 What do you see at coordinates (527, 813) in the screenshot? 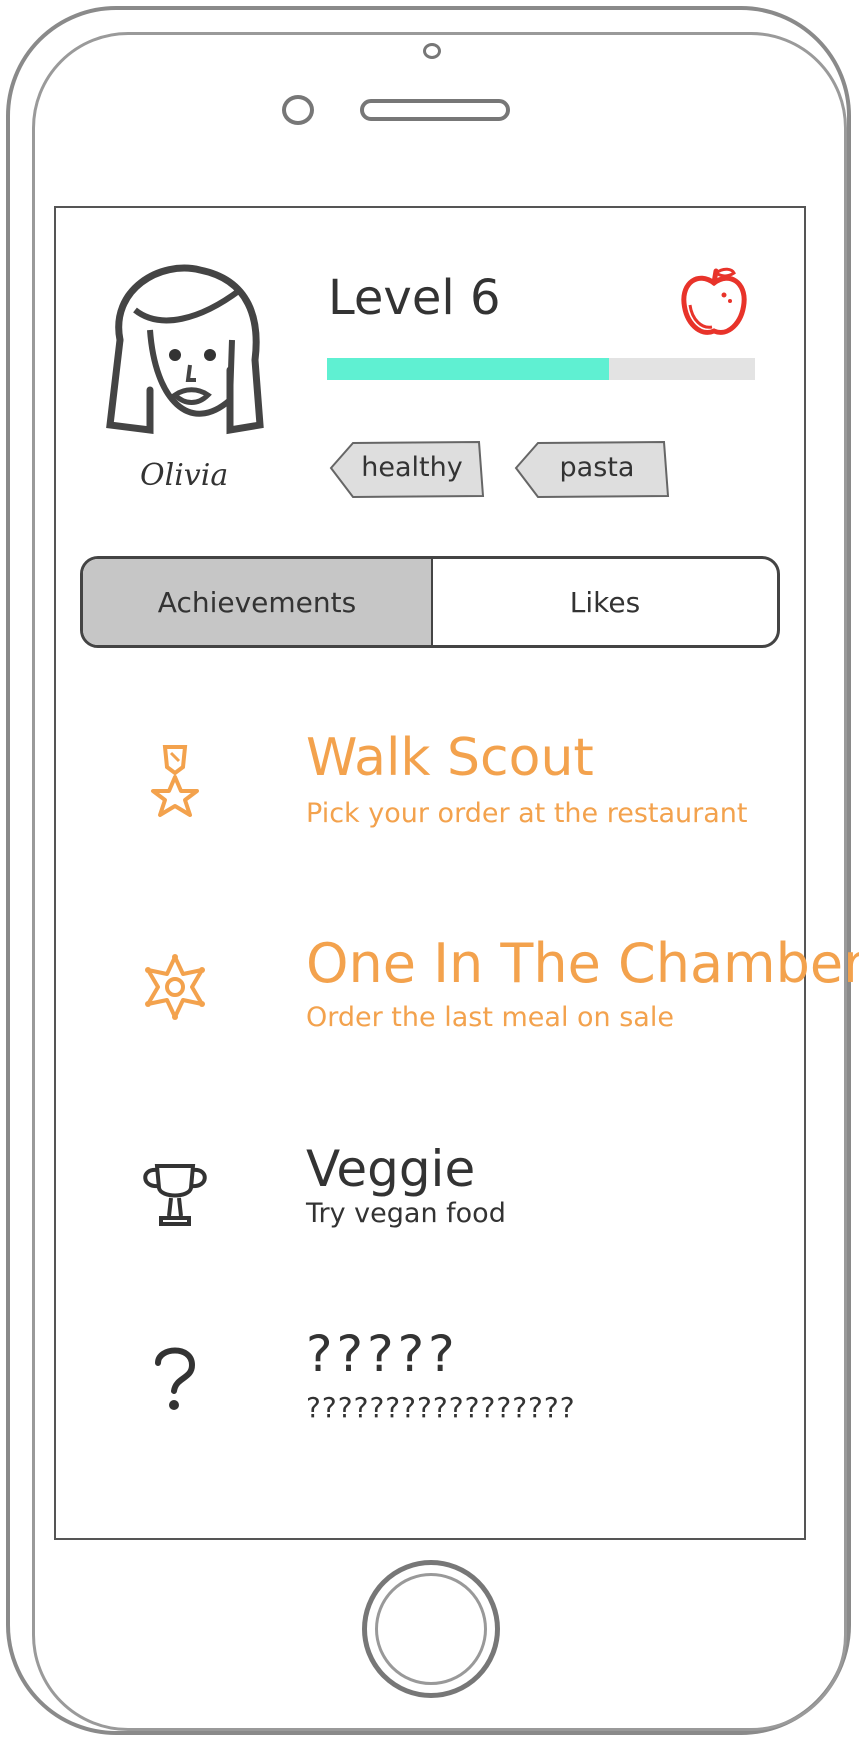
I see `achievement-description: Pick your order at the restaurant` at bounding box center [527, 813].